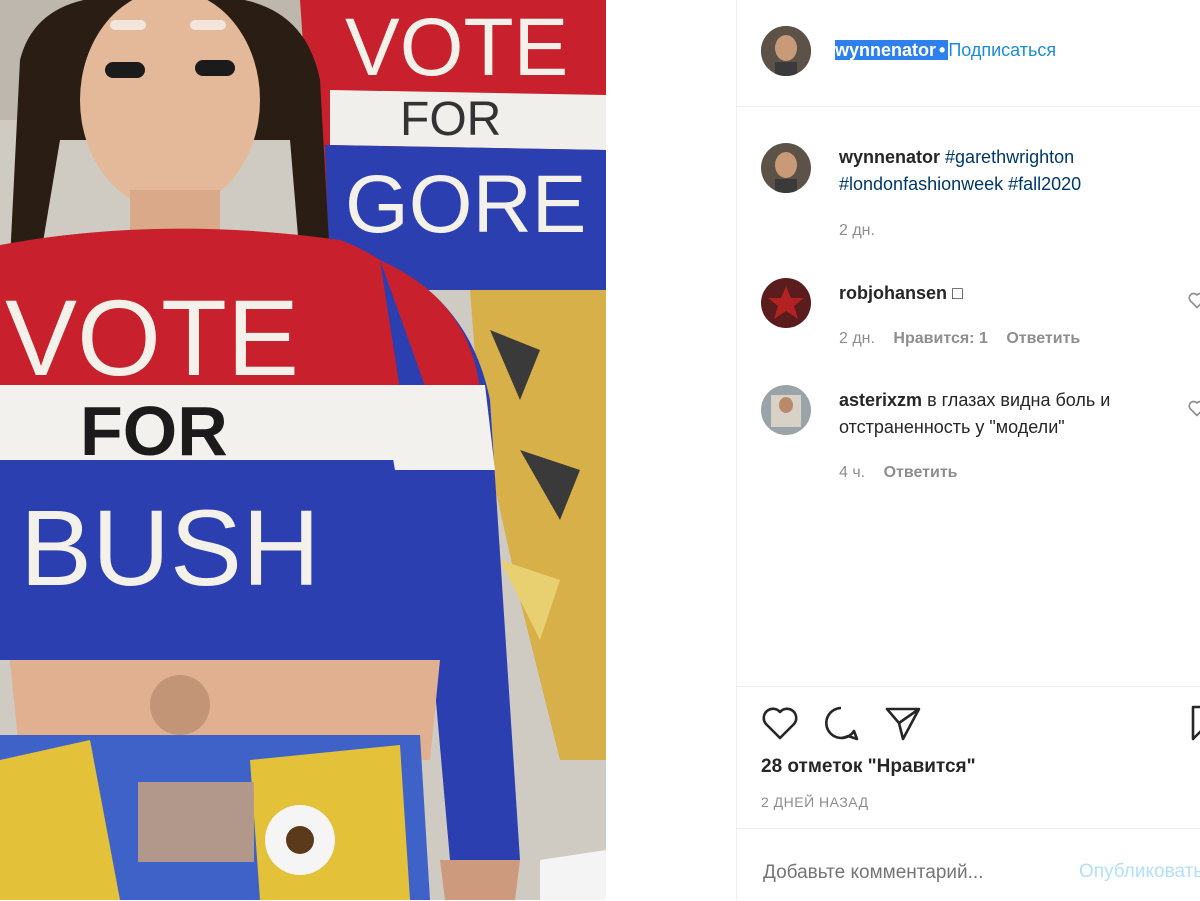 The image size is (1200, 901). I want to click on back-sweater-line2: FOR, so click(450, 119).